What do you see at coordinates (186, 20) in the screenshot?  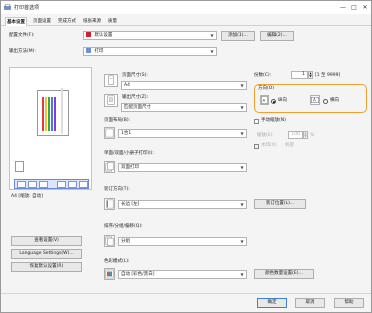 I see `tab-bar: 基本设置 页面设置 完成方式 纸张来源 质量` at bounding box center [186, 20].